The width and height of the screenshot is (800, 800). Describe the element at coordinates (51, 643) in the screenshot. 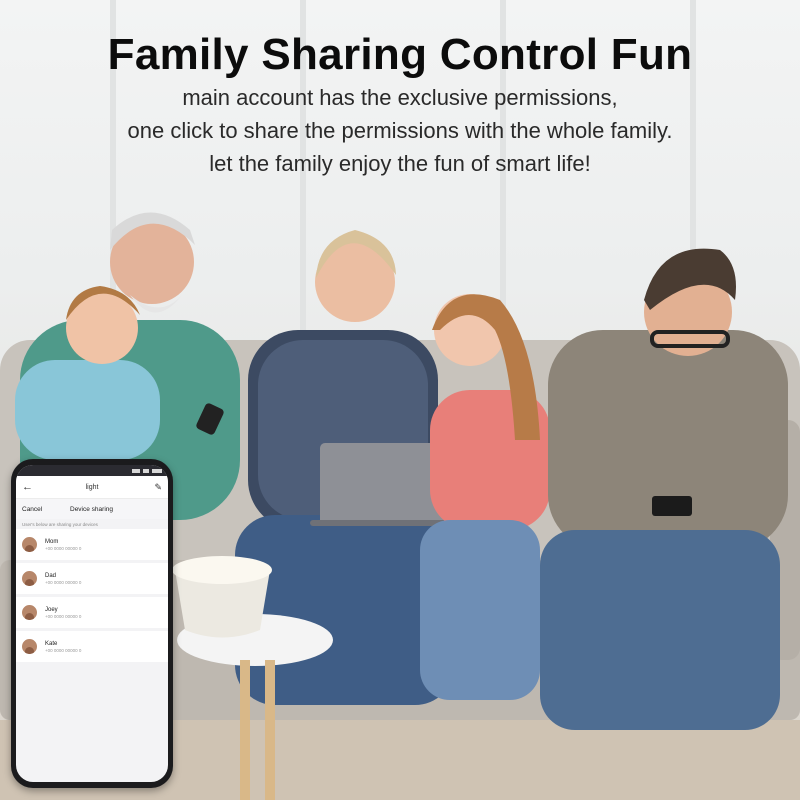

I see `member-name: Kate` at that location.